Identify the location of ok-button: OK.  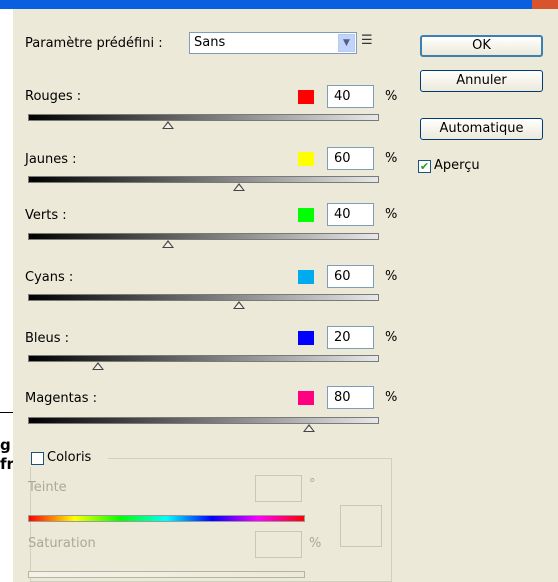
(481, 46).